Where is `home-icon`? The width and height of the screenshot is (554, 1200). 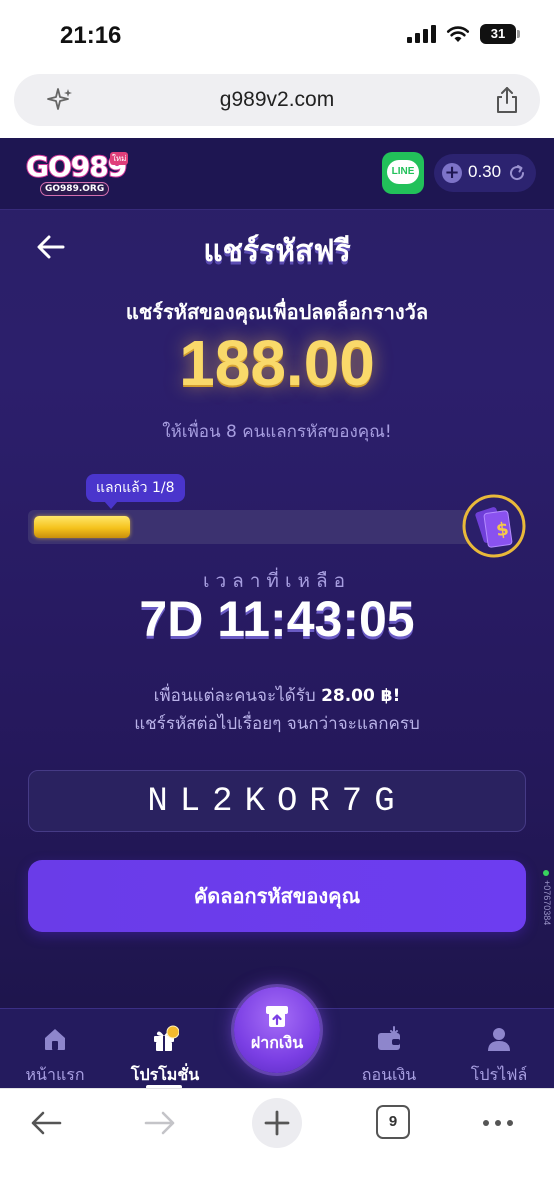 home-icon is located at coordinates (55, 1039).